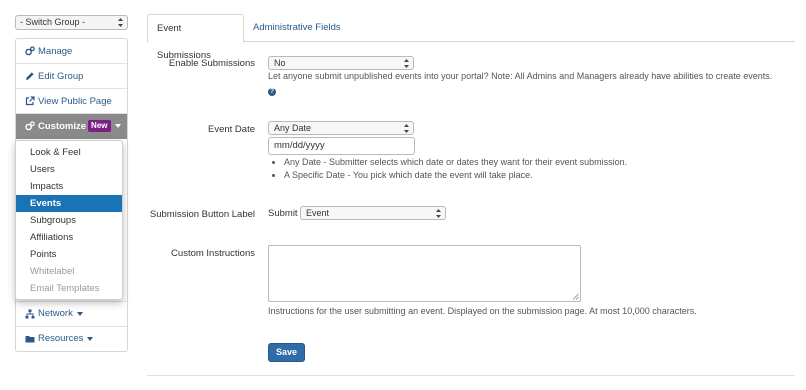 Image resolution: width=806 pixels, height=390 pixels. What do you see at coordinates (213, 253) in the screenshot?
I see `custom-instructions-label: Custom Instructions` at bounding box center [213, 253].